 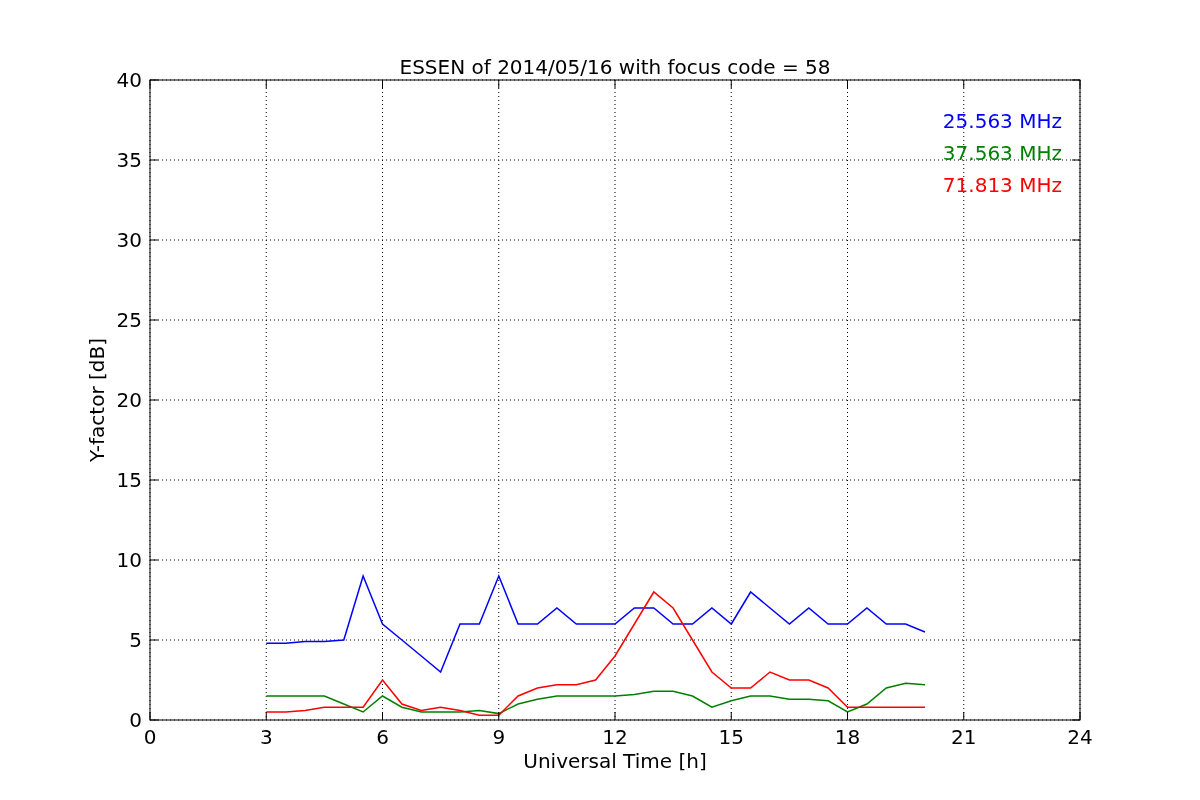 I want to click on chart-title: ESSEN of 2014/05/16 with focus code = 58, so click(x=615, y=67).